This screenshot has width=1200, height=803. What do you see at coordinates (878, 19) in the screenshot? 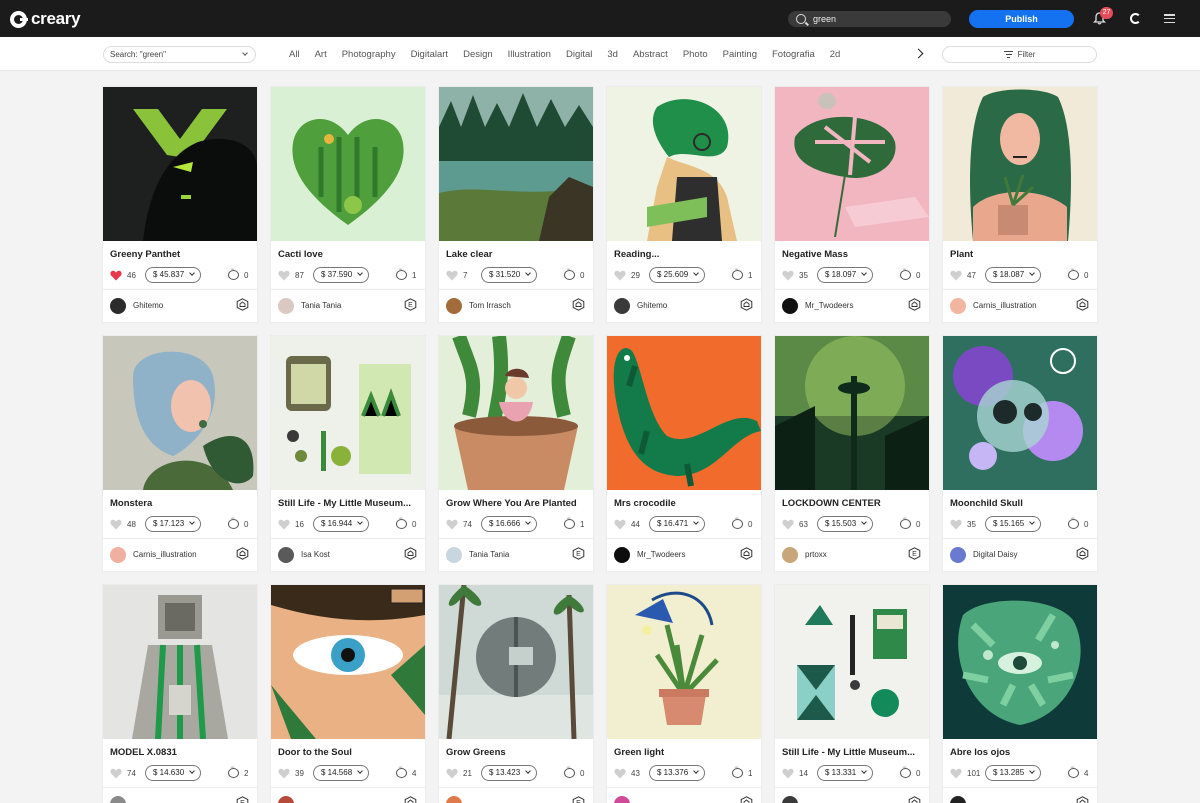
I see `search-input` at bounding box center [878, 19].